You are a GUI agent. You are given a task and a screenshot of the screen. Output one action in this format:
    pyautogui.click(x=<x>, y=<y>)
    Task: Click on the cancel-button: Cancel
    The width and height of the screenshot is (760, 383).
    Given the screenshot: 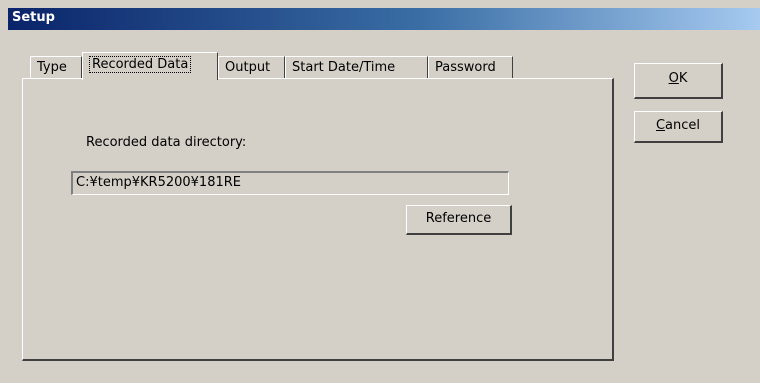 What is the action you would take?
    pyautogui.click(x=678, y=127)
    